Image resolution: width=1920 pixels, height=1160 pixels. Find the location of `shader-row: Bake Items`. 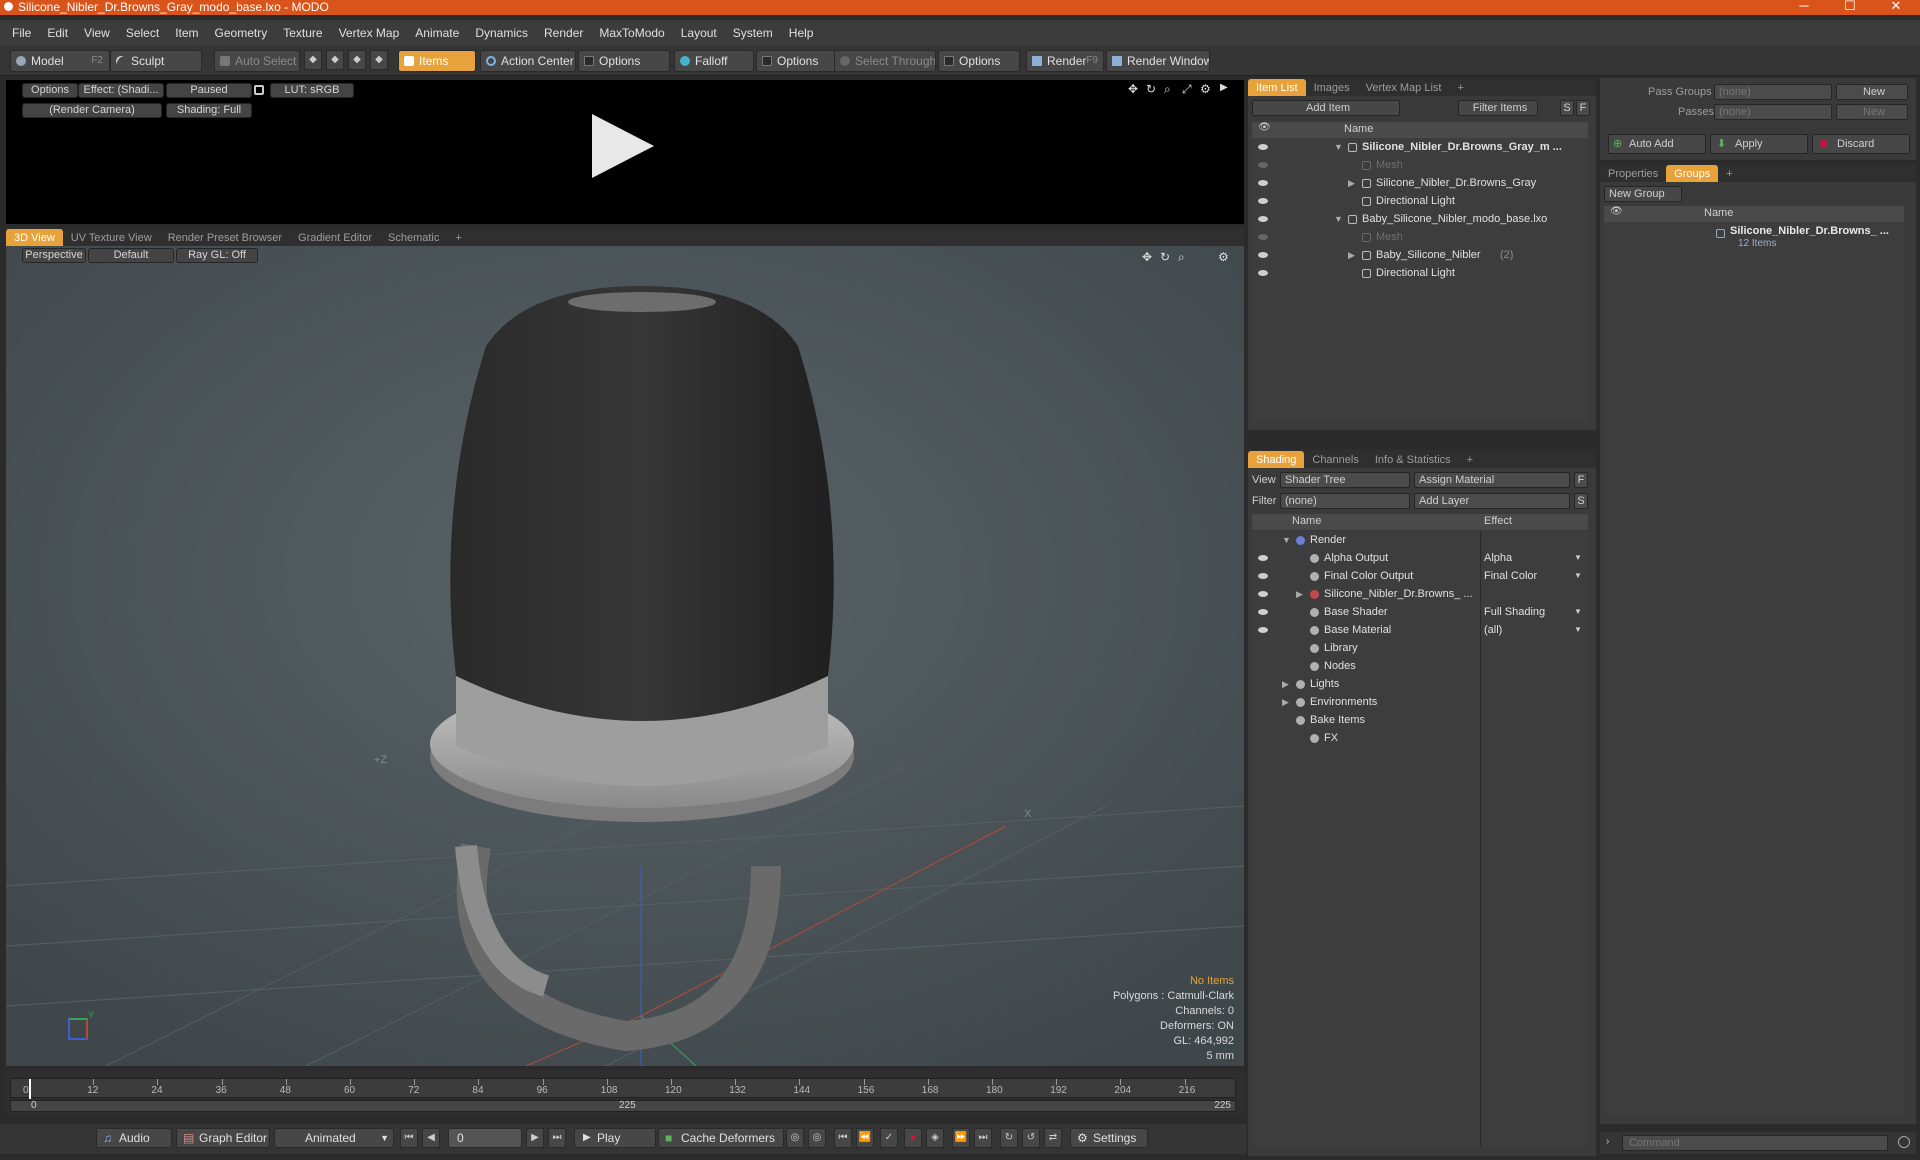

shader-row: Bake Items is located at coordinates (1420, 720).